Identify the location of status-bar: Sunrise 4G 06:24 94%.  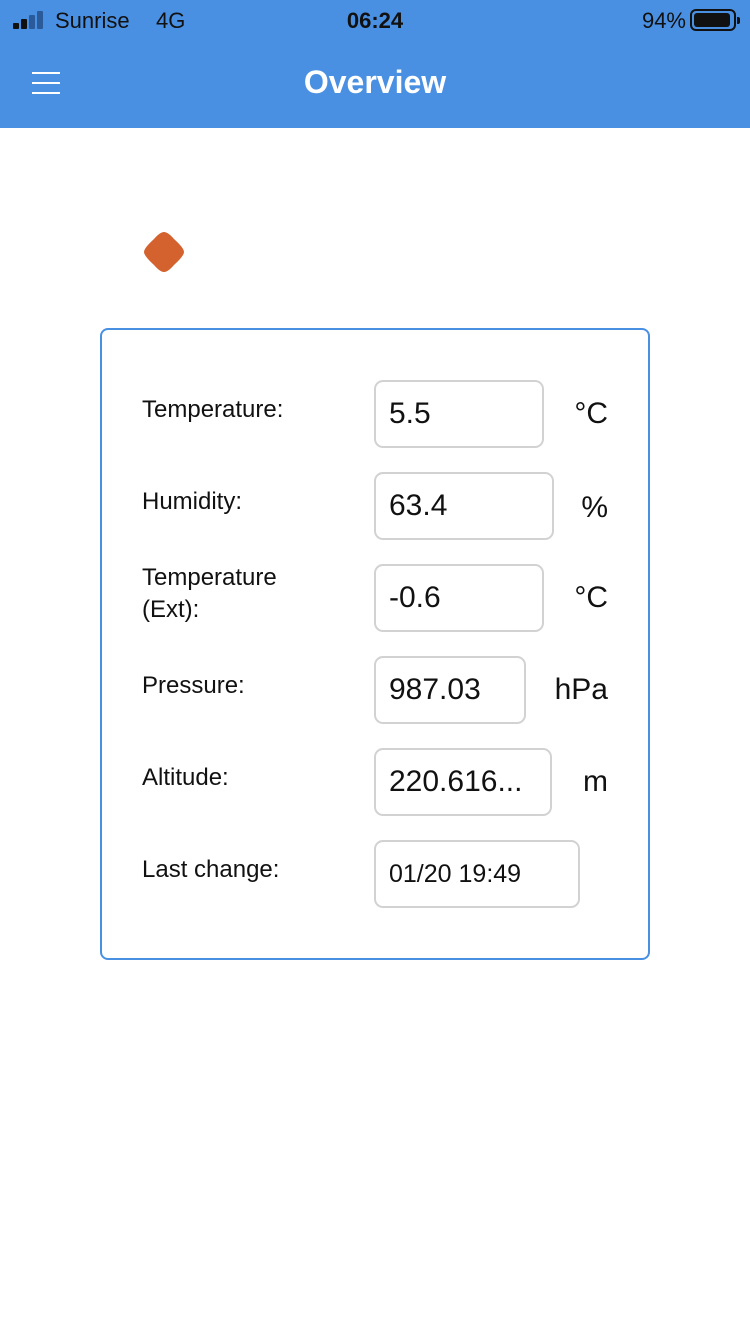
(375, 20).